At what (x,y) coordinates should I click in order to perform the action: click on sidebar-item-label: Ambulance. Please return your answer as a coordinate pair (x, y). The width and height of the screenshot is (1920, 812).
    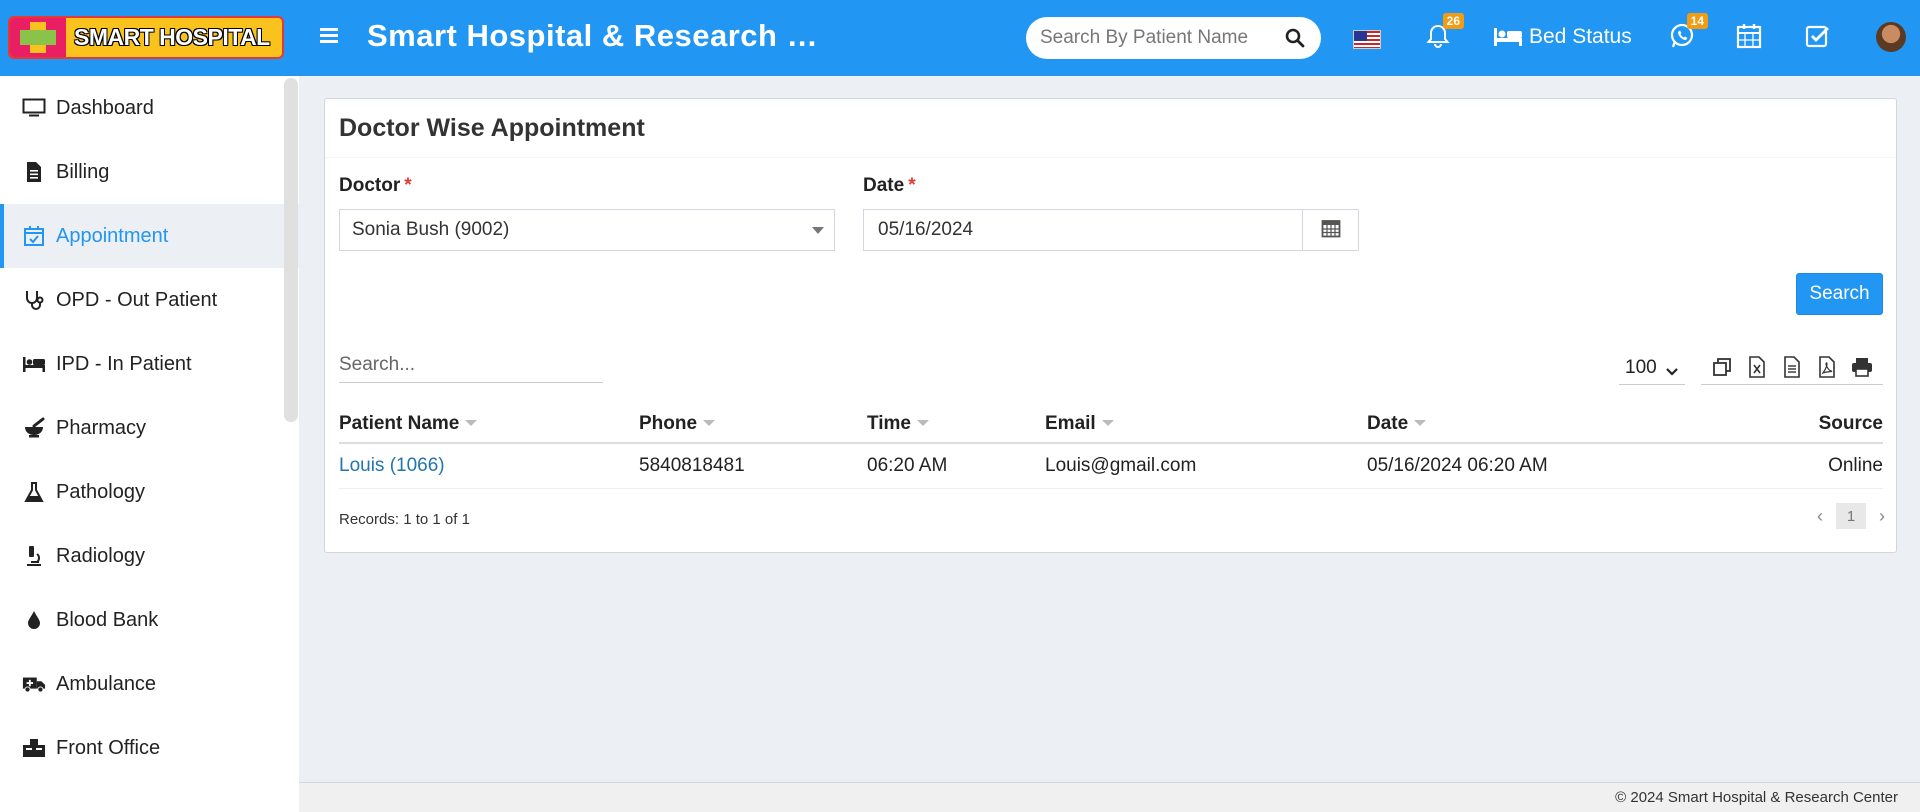
    Looking at the image, I should click on (106, 683).